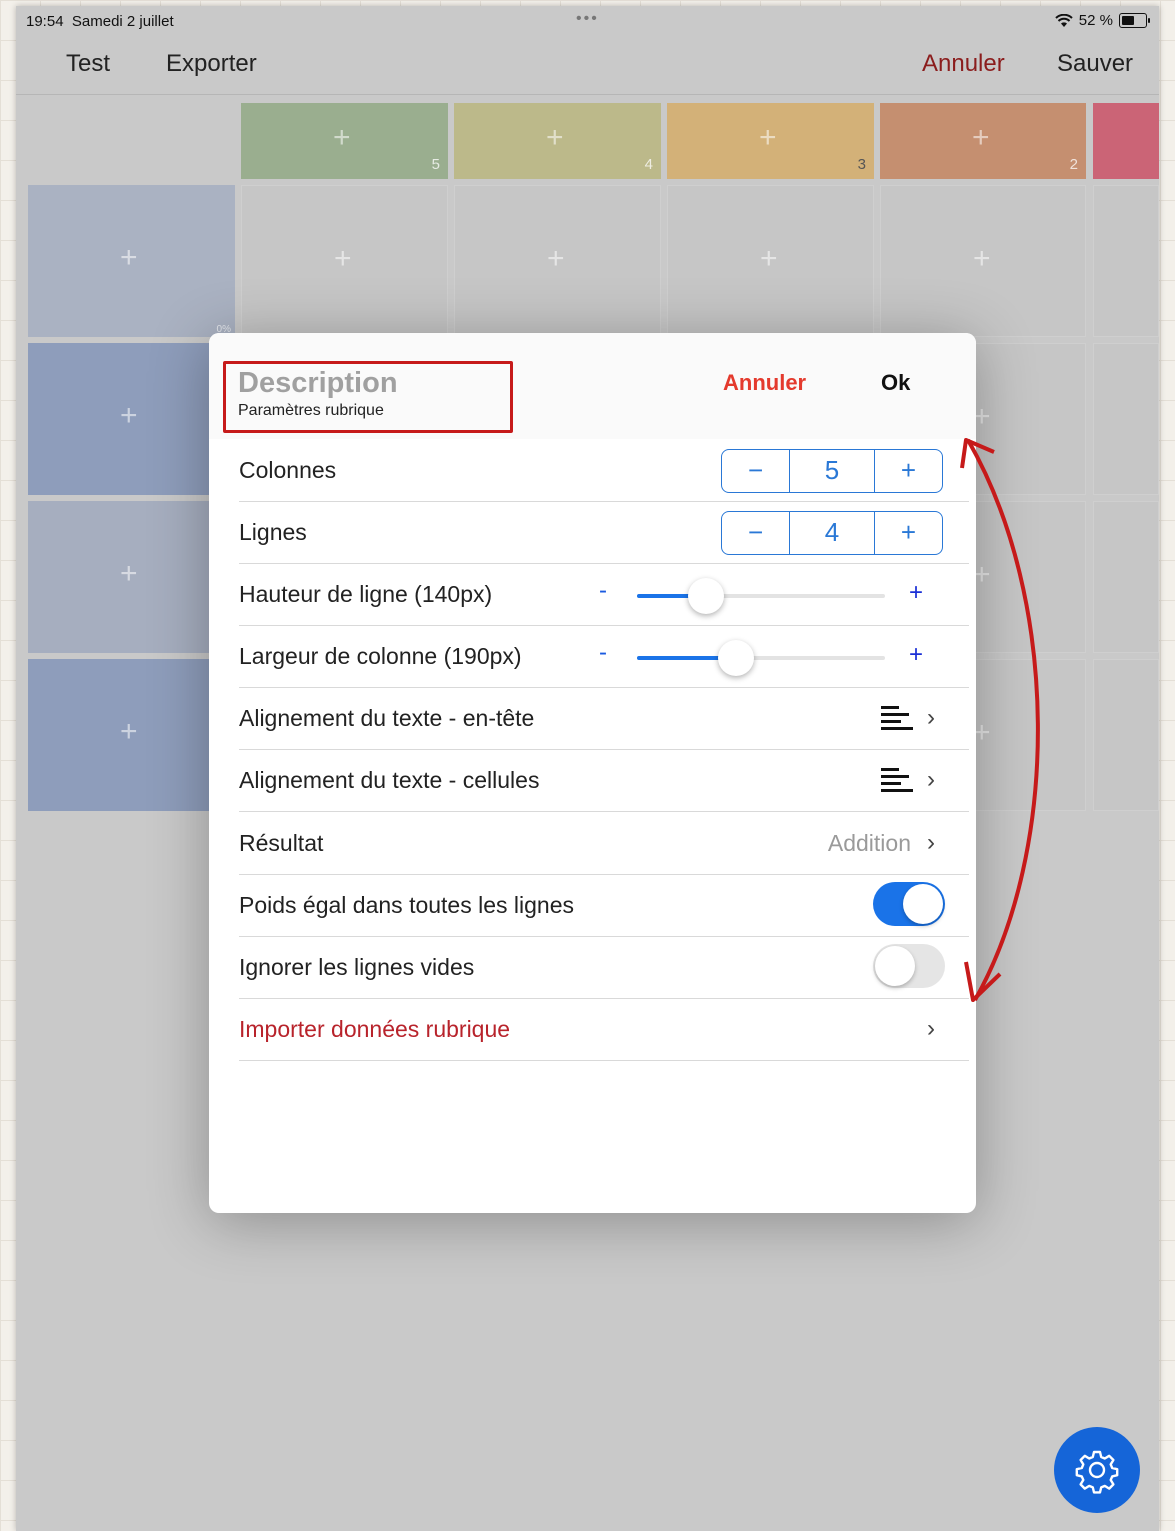 The image size is (1175, 1531). I want to click on multitasking-dots-icon: •••, so click(587, 19).